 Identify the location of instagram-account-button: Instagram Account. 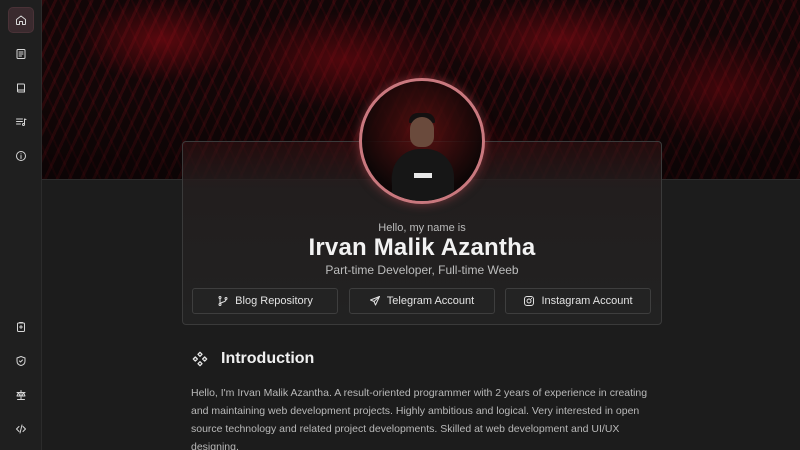
(578, 301).